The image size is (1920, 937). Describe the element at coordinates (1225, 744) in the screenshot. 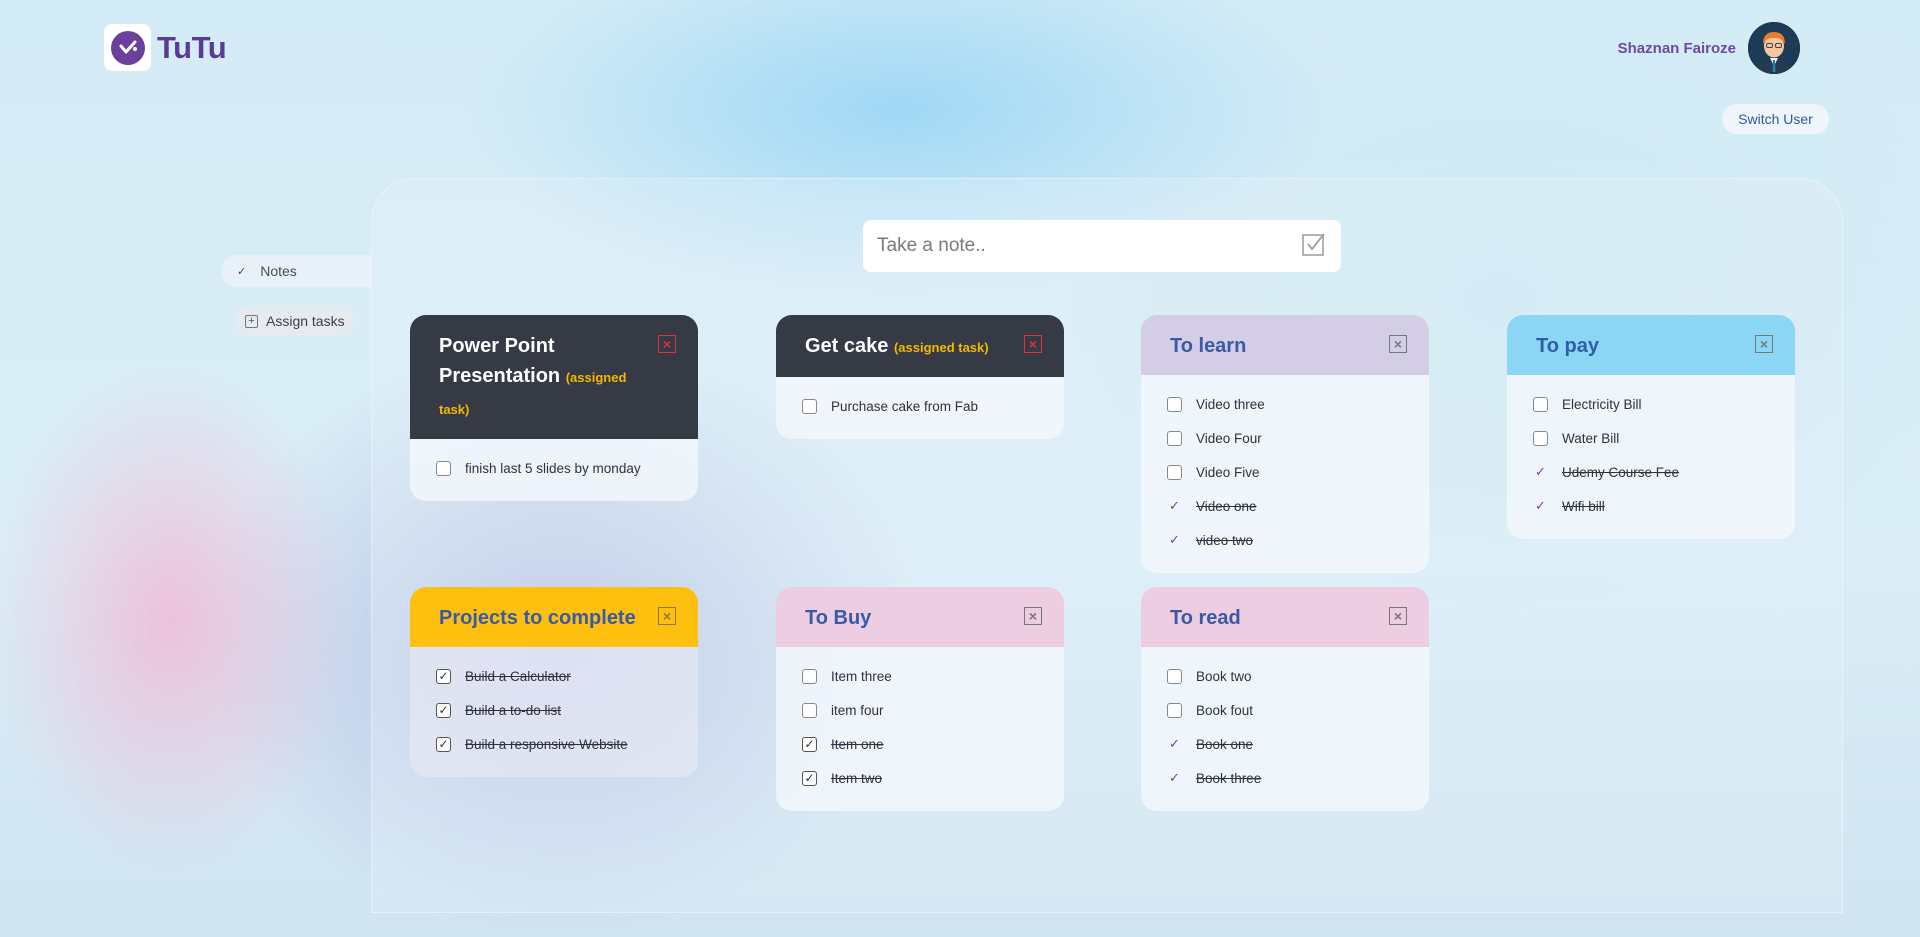

I see `item-label: Book one` at that location.